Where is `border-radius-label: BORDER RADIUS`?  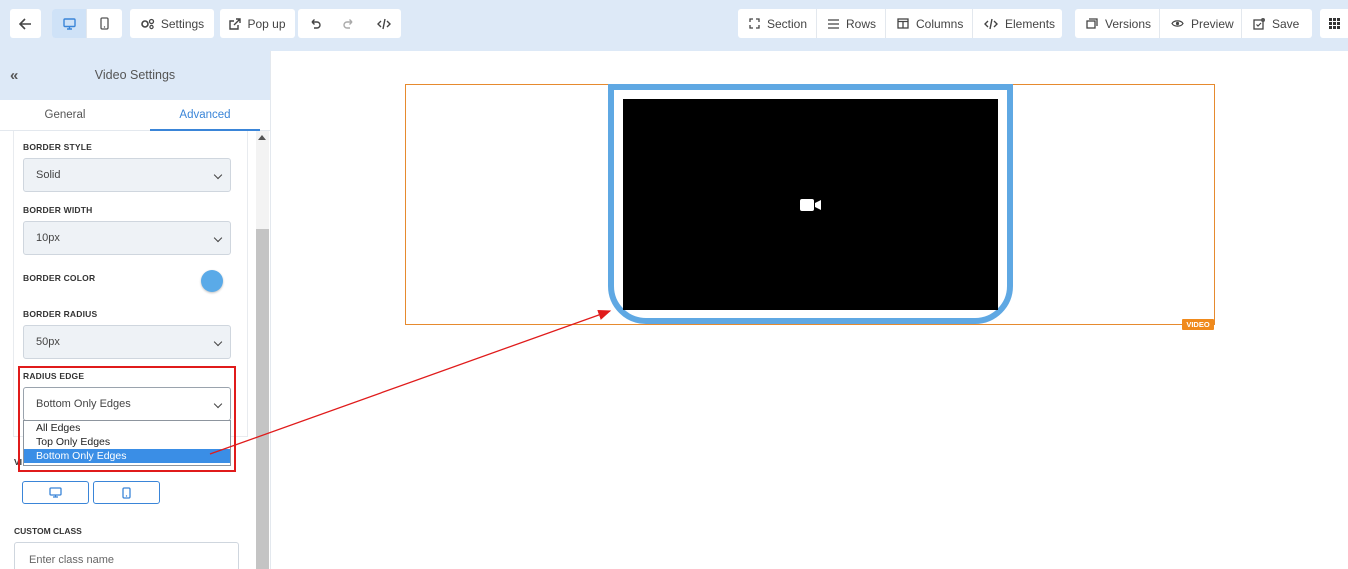 border-radius-label: BORDER RADIUS is located at coordinates (60, 314).